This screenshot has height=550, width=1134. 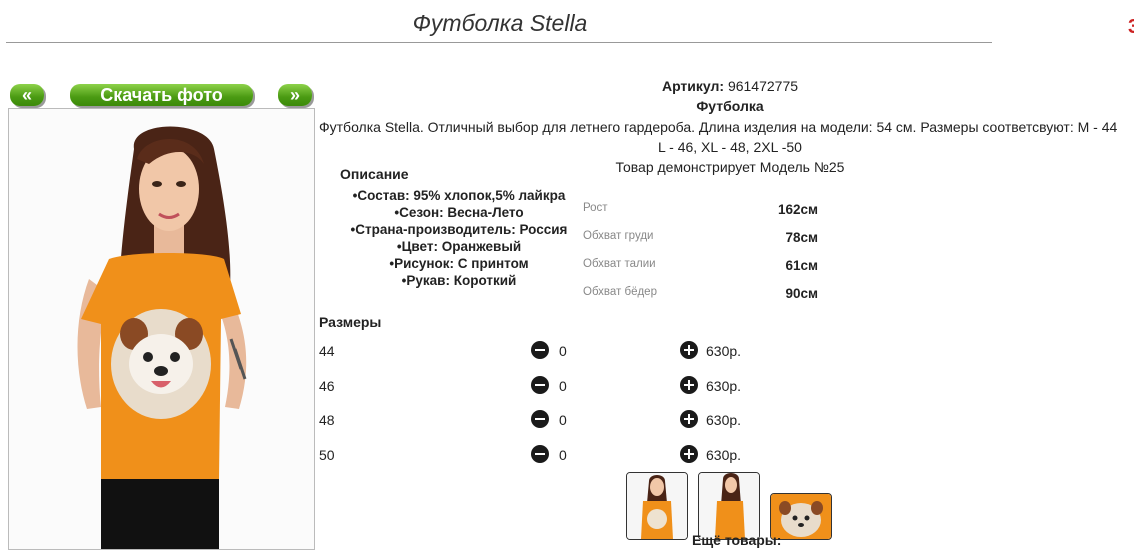 I want to click on measure-value-height: 162см, so click(x=797, y=209).